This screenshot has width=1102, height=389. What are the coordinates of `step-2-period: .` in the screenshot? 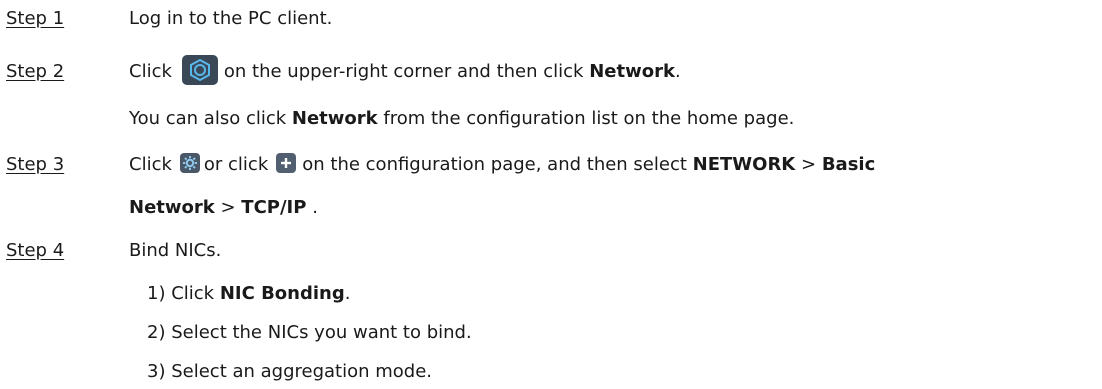 It's located at (677, 71).